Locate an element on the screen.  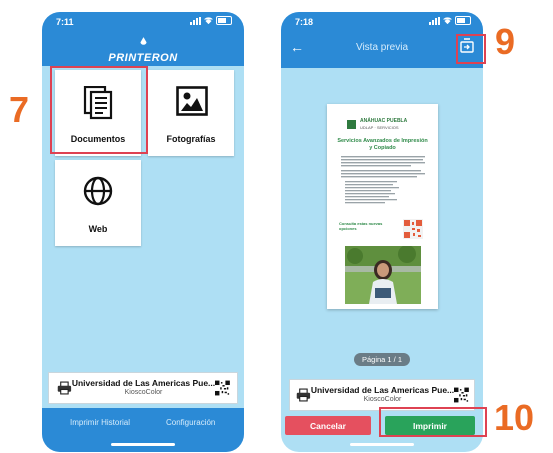
page-indicator: Página 1 / 1 is located at coordinates (382, 359).